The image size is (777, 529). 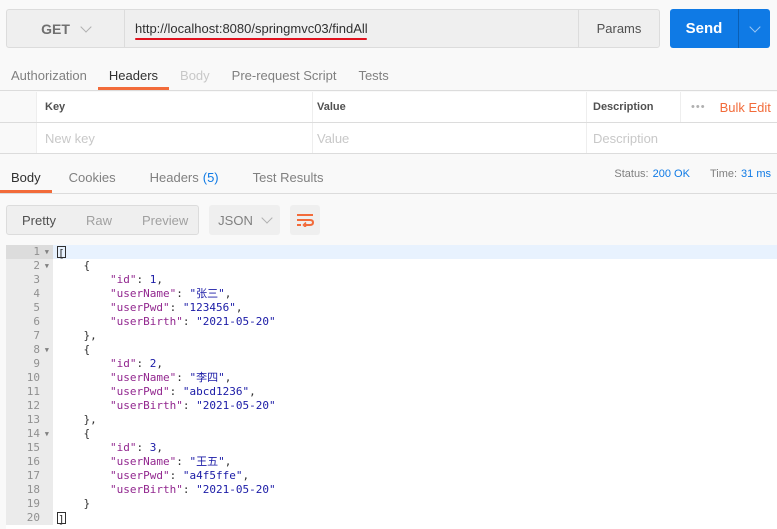 What do you see at coordinates (333, 138) in the screenshot?
I see `new-value-input: Value` at bounding box center [333, 138].